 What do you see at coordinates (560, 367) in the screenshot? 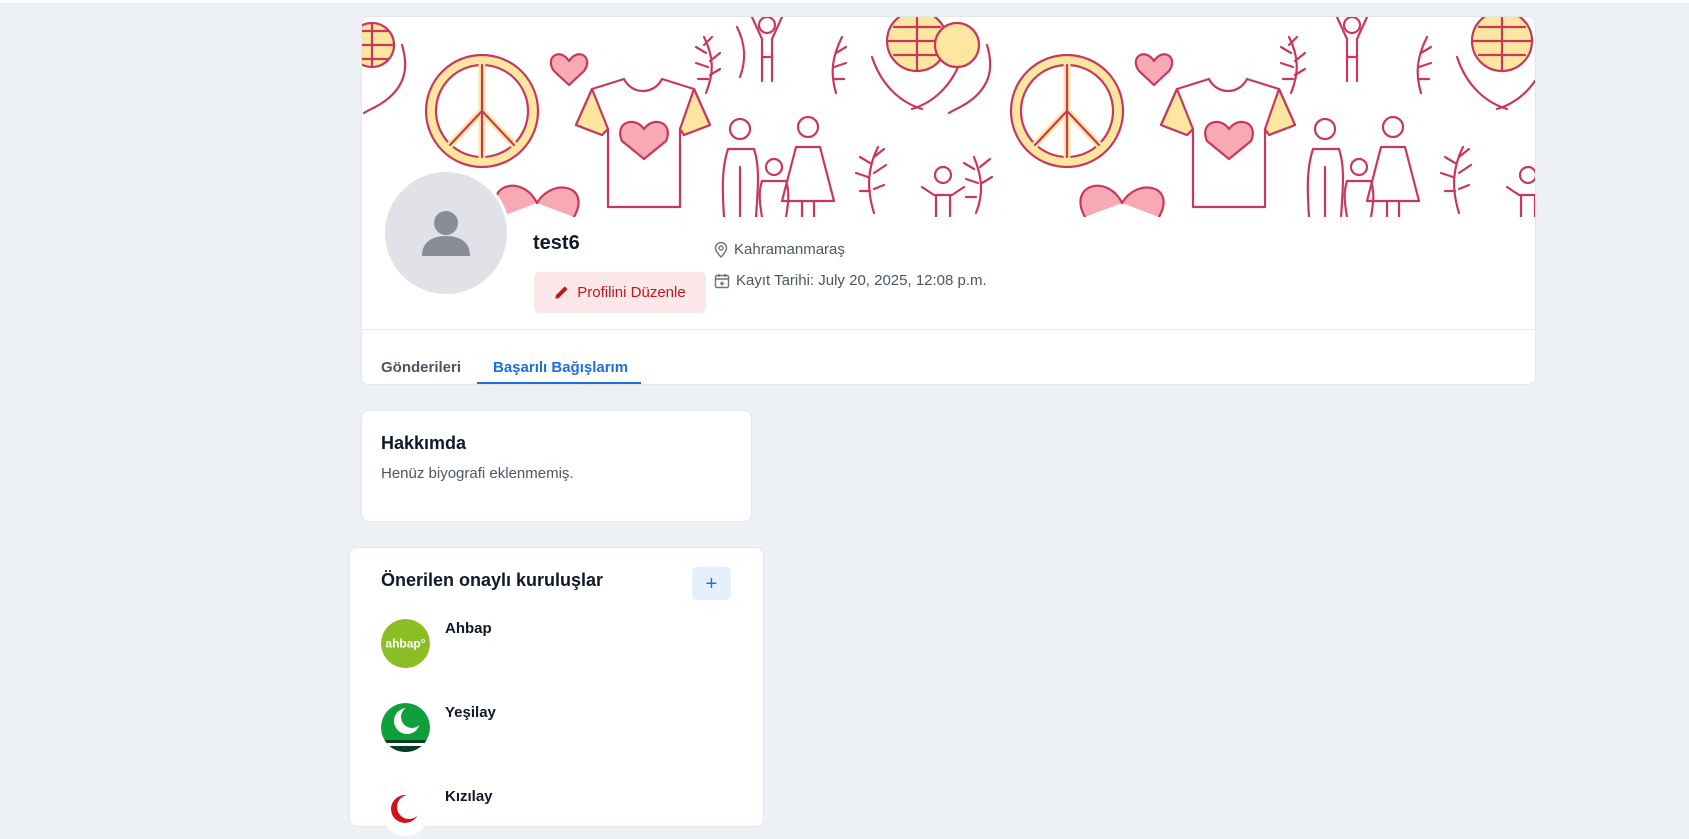
I see `tab-successful-donations: Başarılı Bağışlarım` at bounding box center [560, 367].